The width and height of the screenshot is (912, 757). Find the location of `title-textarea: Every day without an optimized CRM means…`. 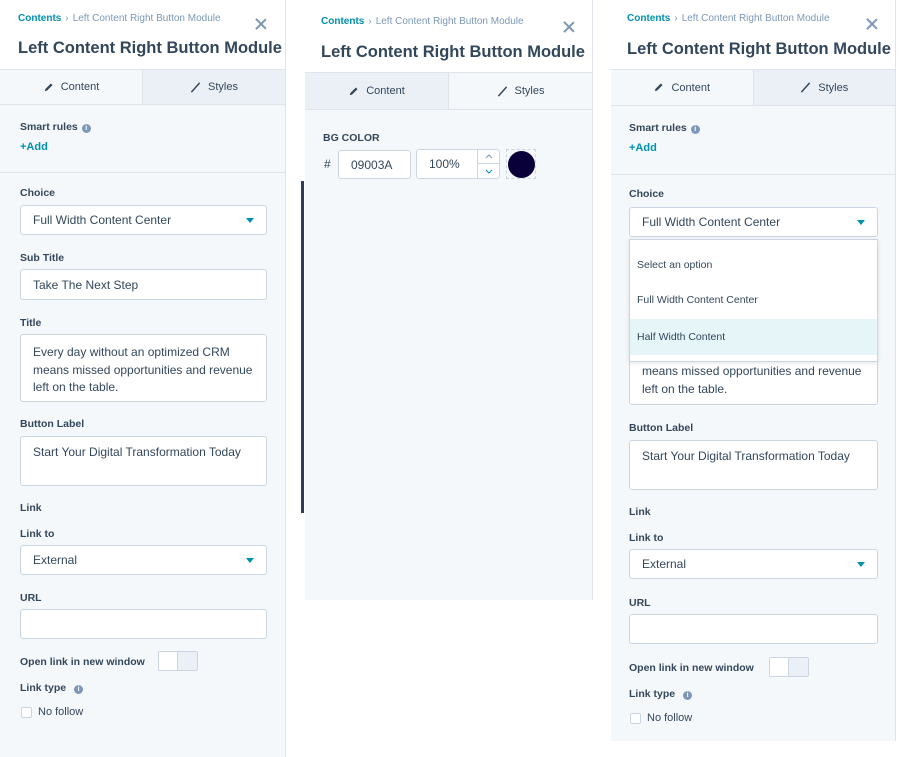

title-textarea: Every day without an optimized CRM means… is located at coordinates (143, 368).